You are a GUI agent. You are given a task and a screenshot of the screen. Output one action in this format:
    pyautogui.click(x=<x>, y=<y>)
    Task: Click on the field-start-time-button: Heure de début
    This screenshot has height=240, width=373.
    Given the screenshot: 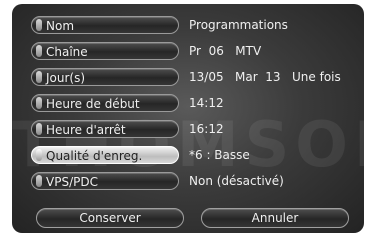 What is the action you would take?
    pyautogui.click(x=105, y=103)
    